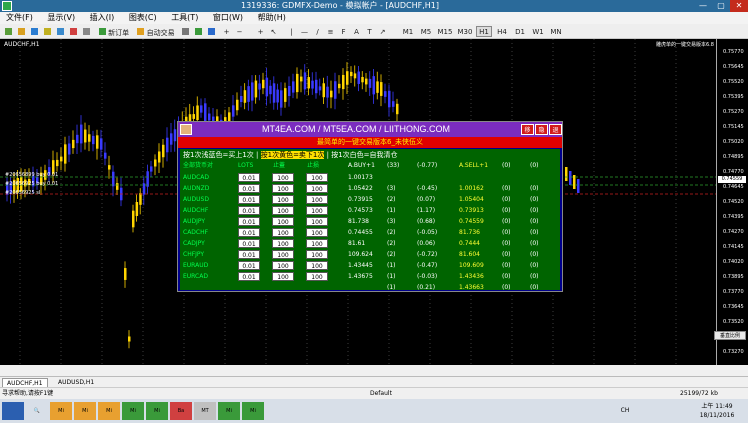  What do you see at coordinates (273, 31) in the screenshot?
I see `cursor-icon: ↖` at bounding box center [273, 31].